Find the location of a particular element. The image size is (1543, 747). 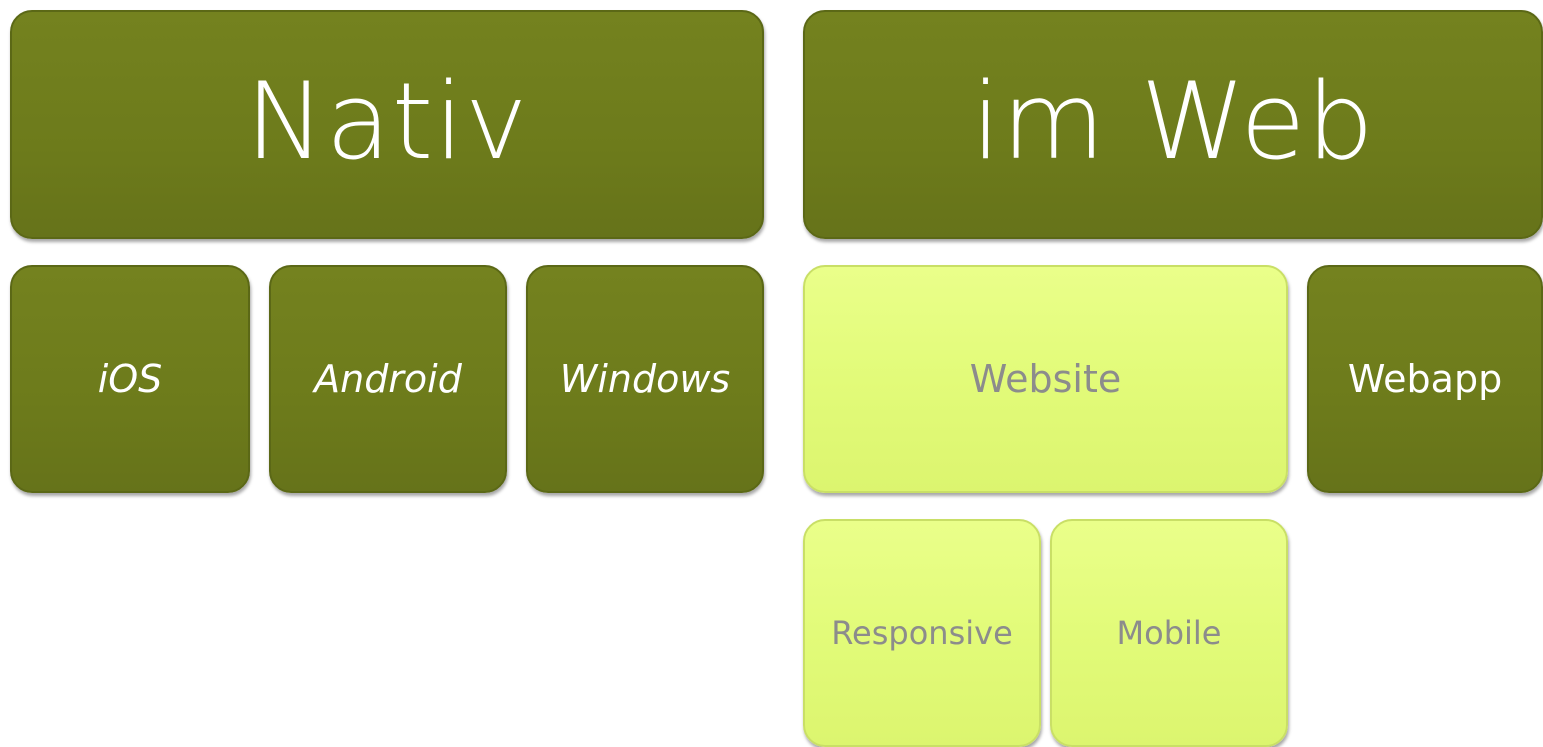

website-variant-mobile: Mobile is located at coordinates (1169, 633).